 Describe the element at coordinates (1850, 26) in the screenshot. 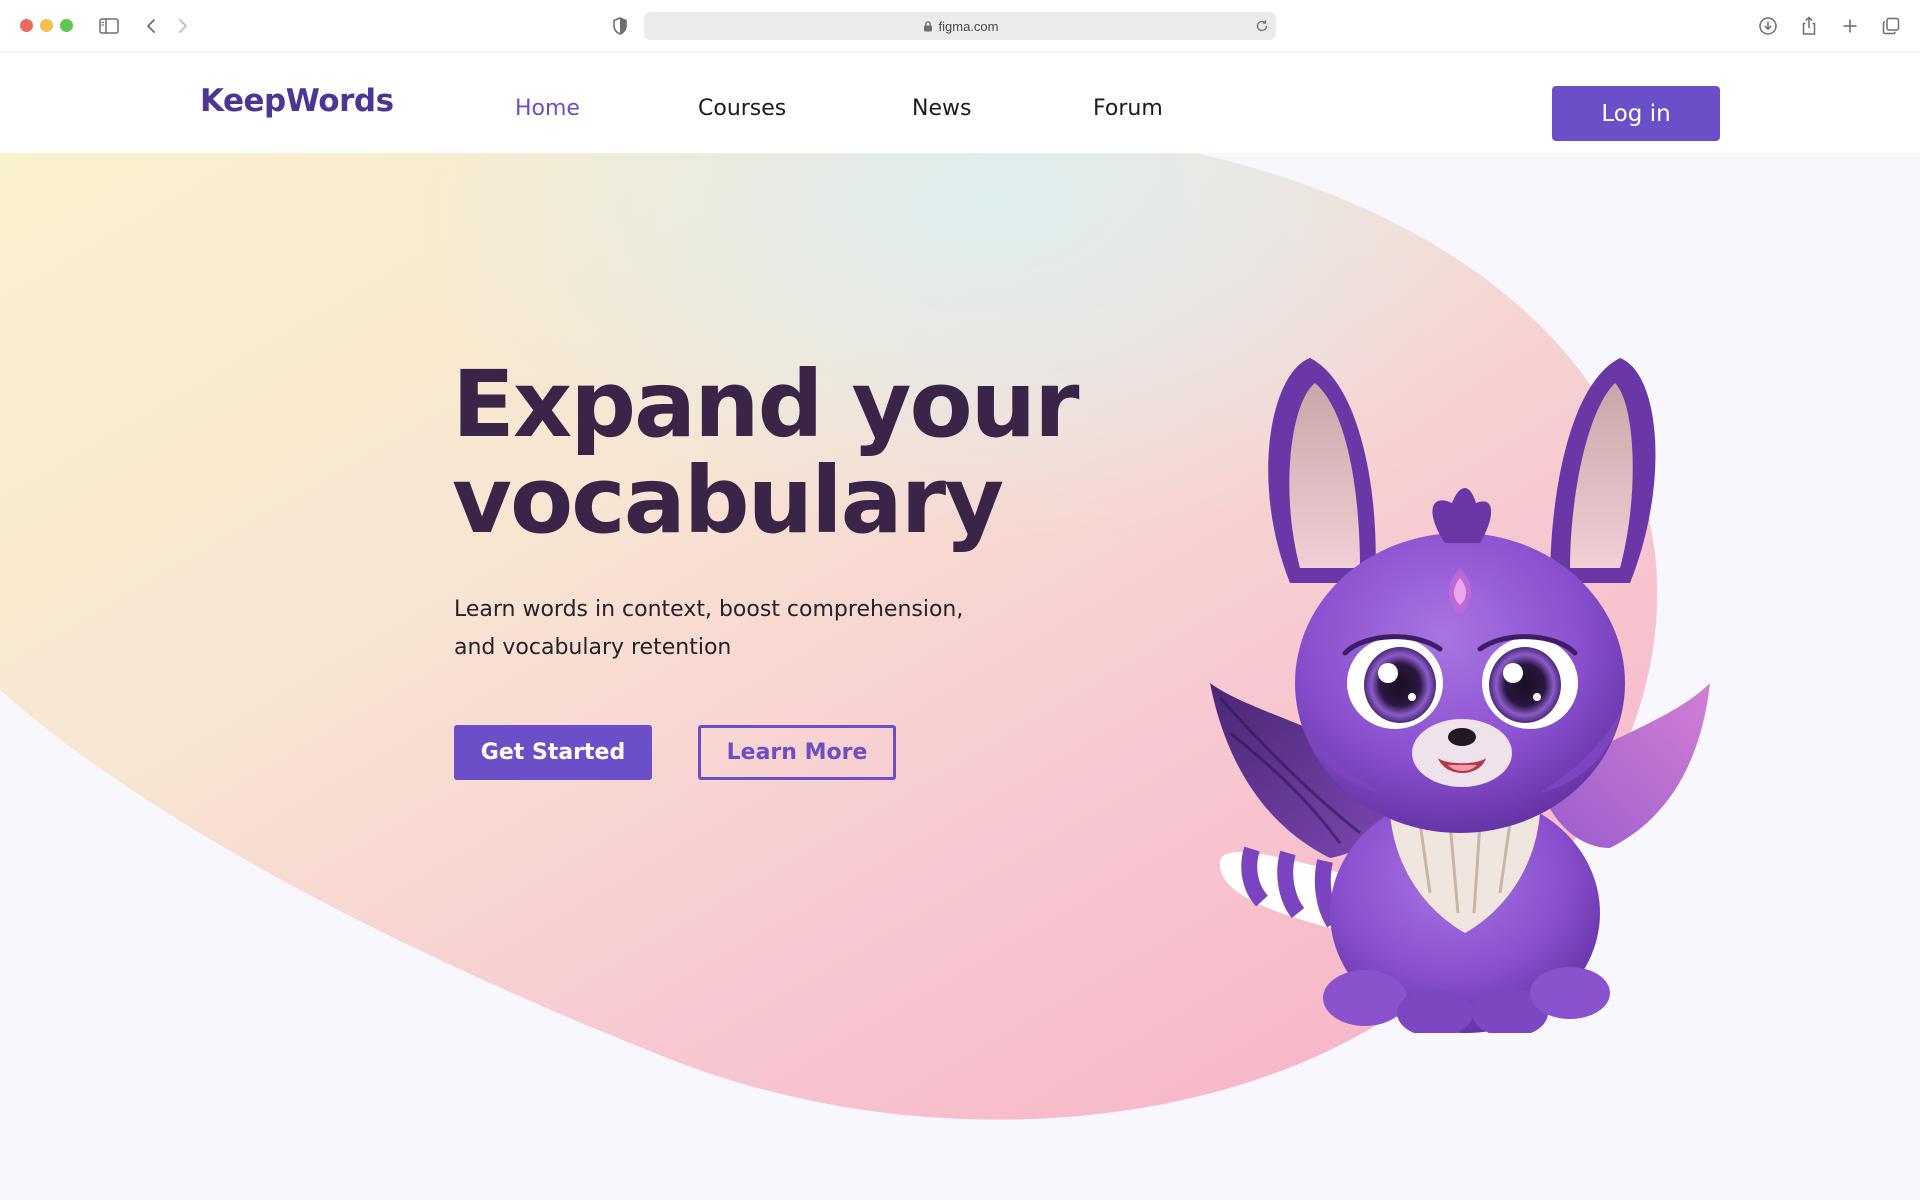

I see `new-tab-plus-icon` at that location.